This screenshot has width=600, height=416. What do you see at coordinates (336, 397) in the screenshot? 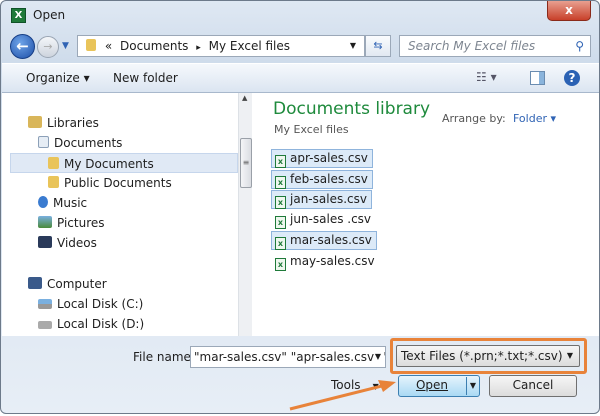
I see `arrow-shaft` at bounding box center [336, 397].